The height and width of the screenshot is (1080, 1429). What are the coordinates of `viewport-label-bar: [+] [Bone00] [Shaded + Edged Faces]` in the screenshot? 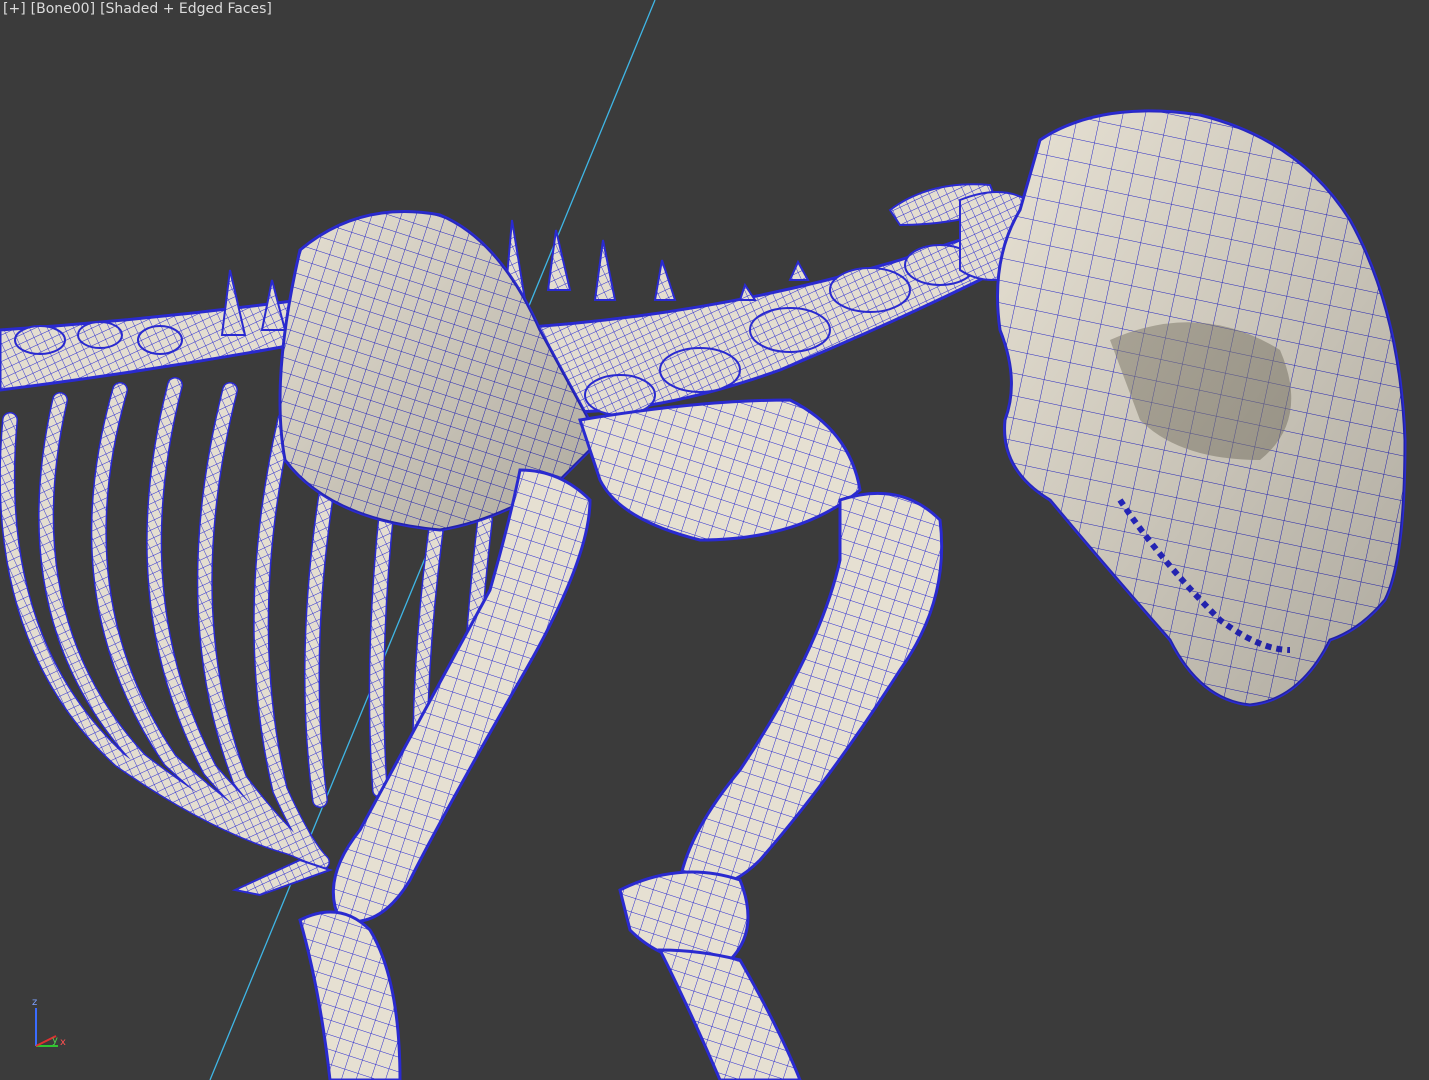 It's located at (140, 9).